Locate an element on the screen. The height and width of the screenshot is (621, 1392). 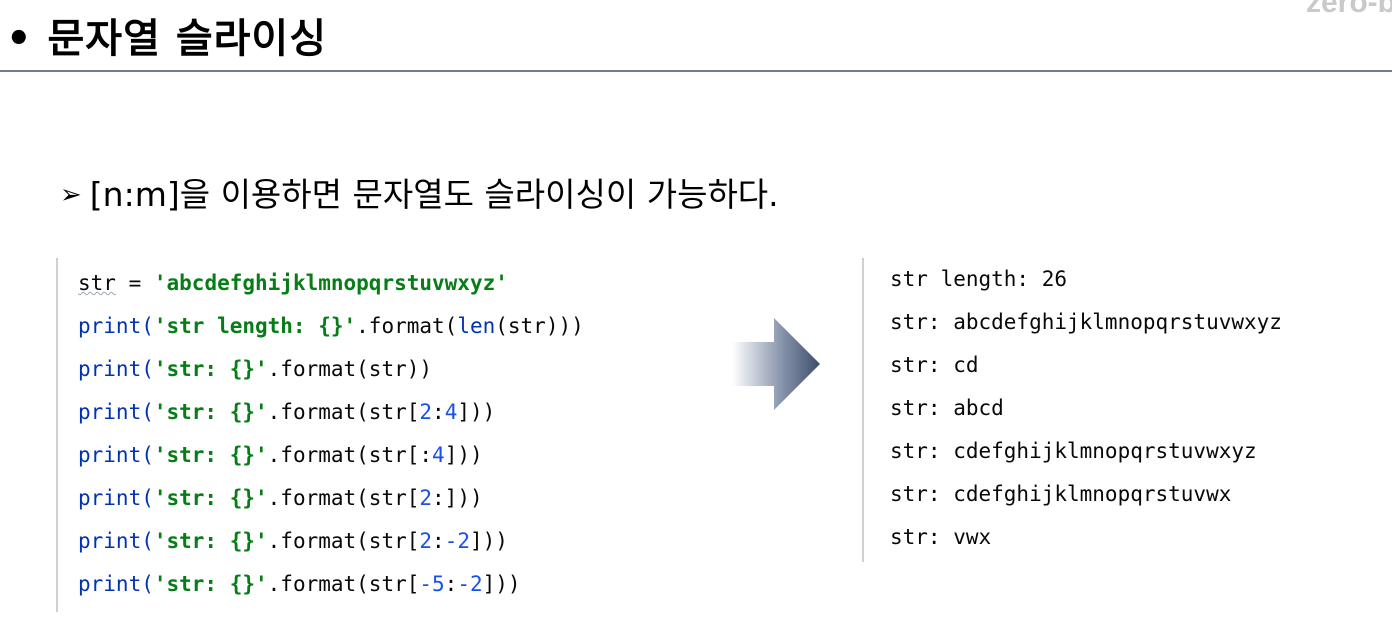
code-string: 'abcdefghijklmnopqrstuvwxyz' is located at coordinates (330, 283).